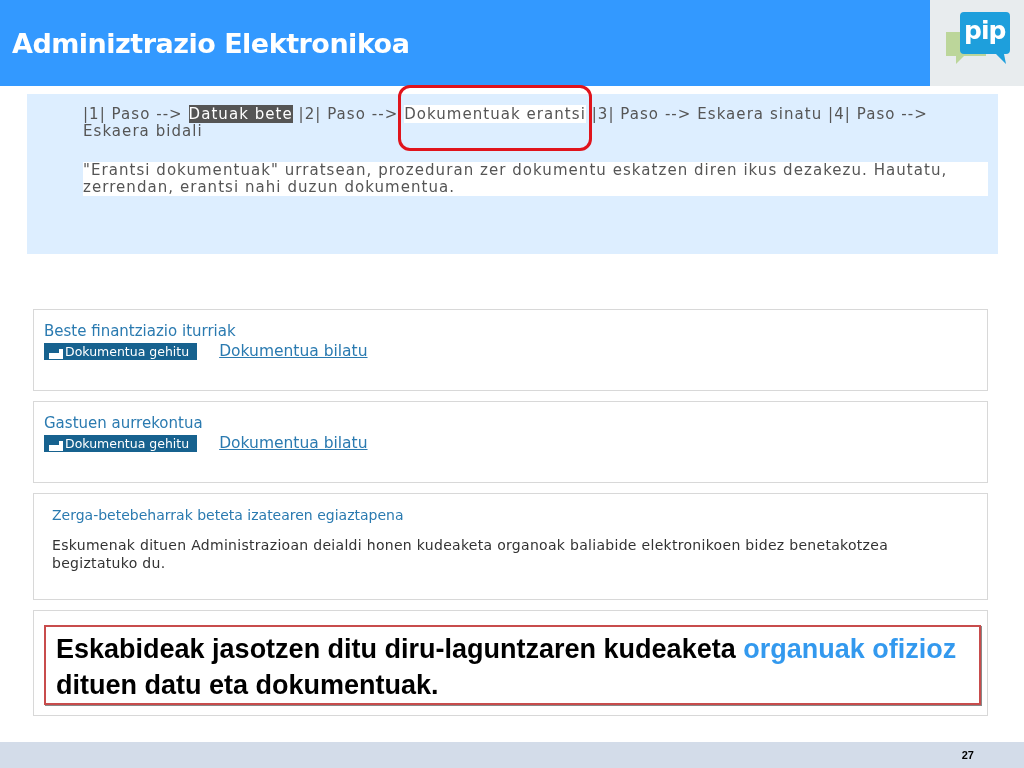 The image size is (1024, 768). Describe the element at coordinates (465, 43) in the screenshot. I see `slide-title: Adminiztrazio Elektronikoa` at that location.